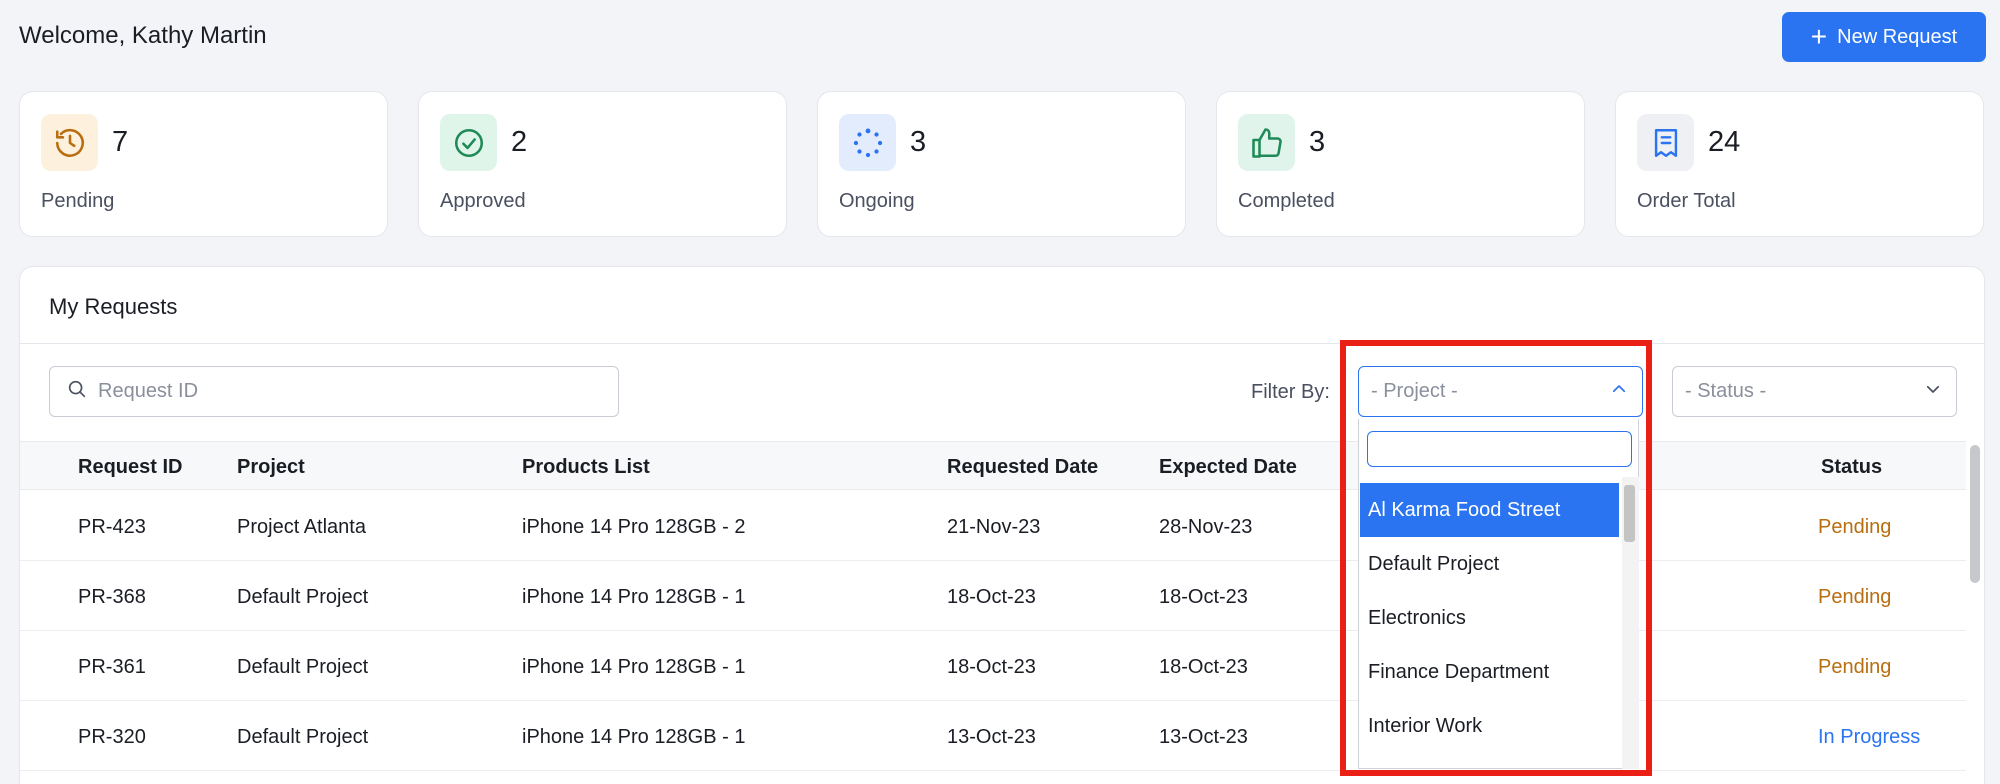 Image resolution: width=2000 pixels, height=784 pixels. I want to click on cell-requested: 21-Nov-23, so click(994, 527).